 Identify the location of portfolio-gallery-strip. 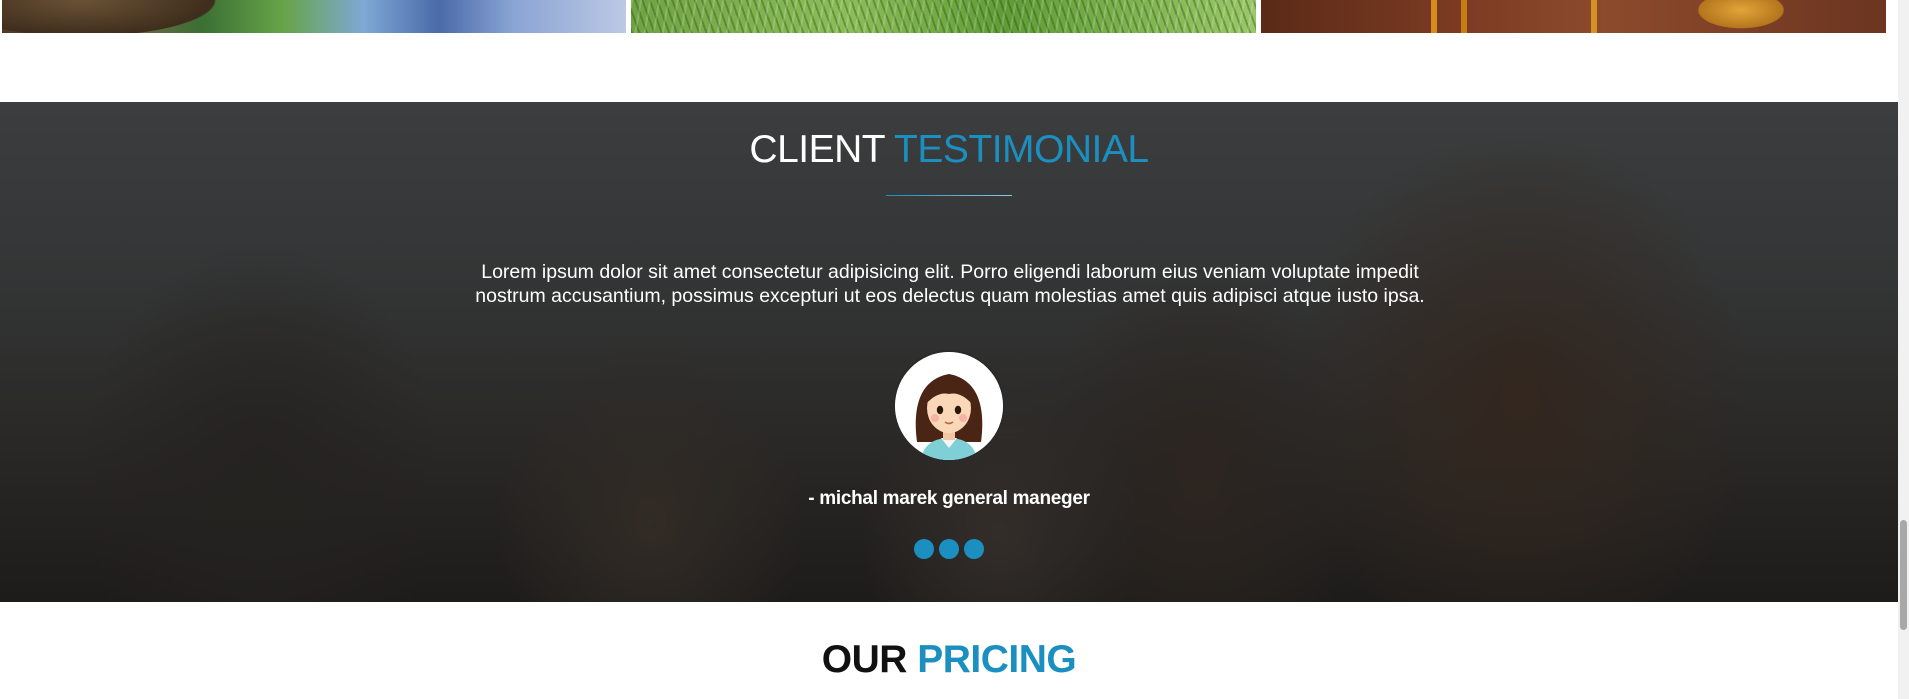
(949, 16).